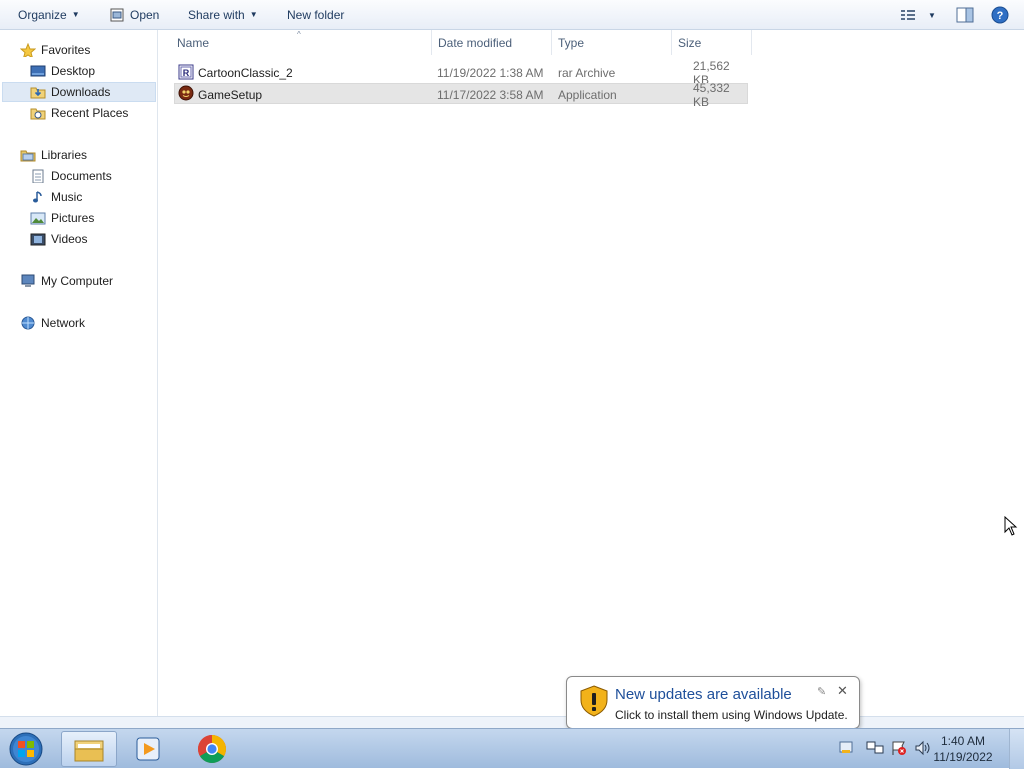  I want to click on videos-icon, so click(38, 239).